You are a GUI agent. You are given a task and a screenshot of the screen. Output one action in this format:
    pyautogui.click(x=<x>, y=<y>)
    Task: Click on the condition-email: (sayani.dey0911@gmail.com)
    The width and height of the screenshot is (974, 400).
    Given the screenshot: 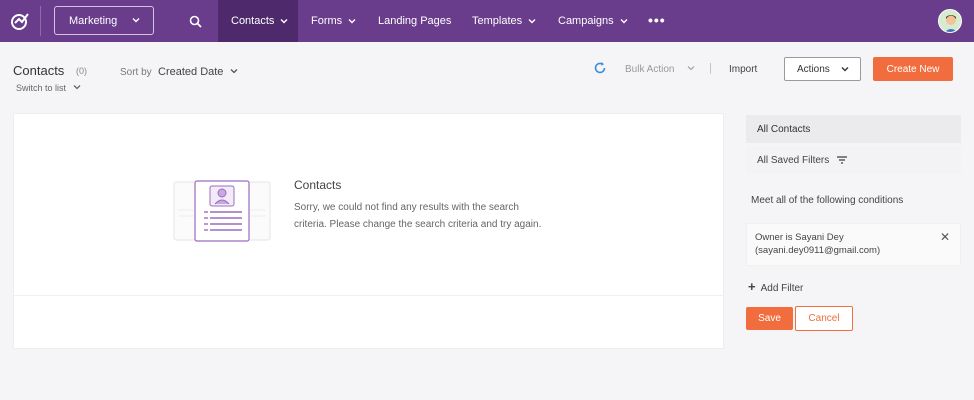 What is the action you would take?
    pyautogui.click(x=818, y=250)
    